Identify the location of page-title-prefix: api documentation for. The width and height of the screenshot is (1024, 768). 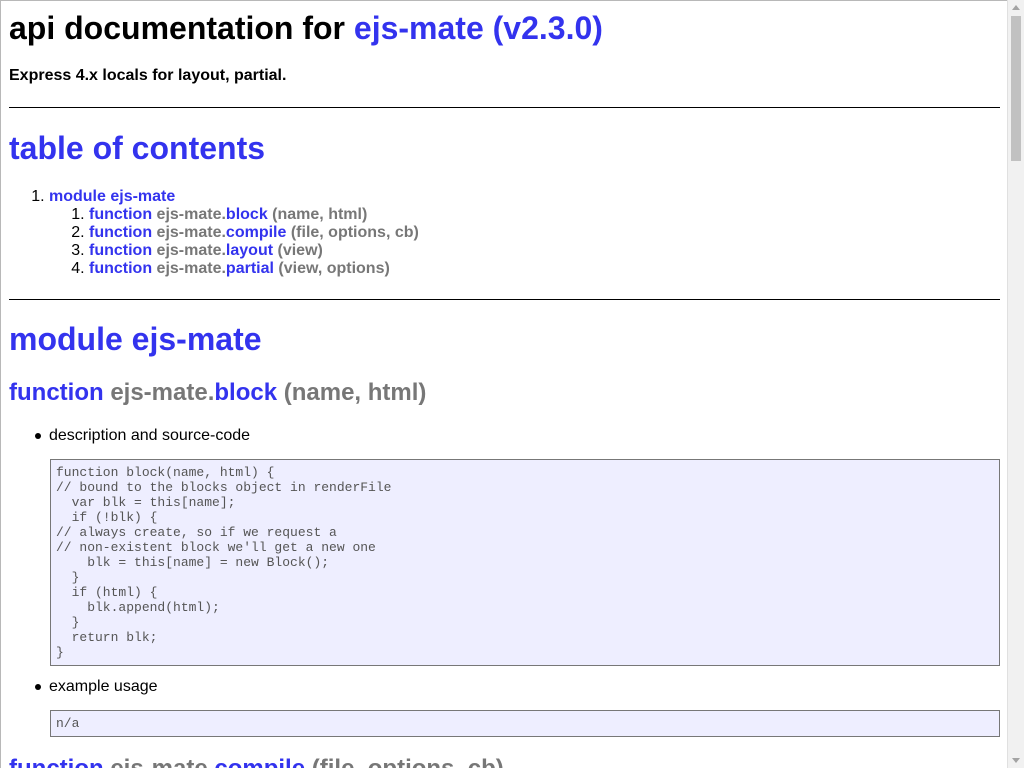
(181, 28).